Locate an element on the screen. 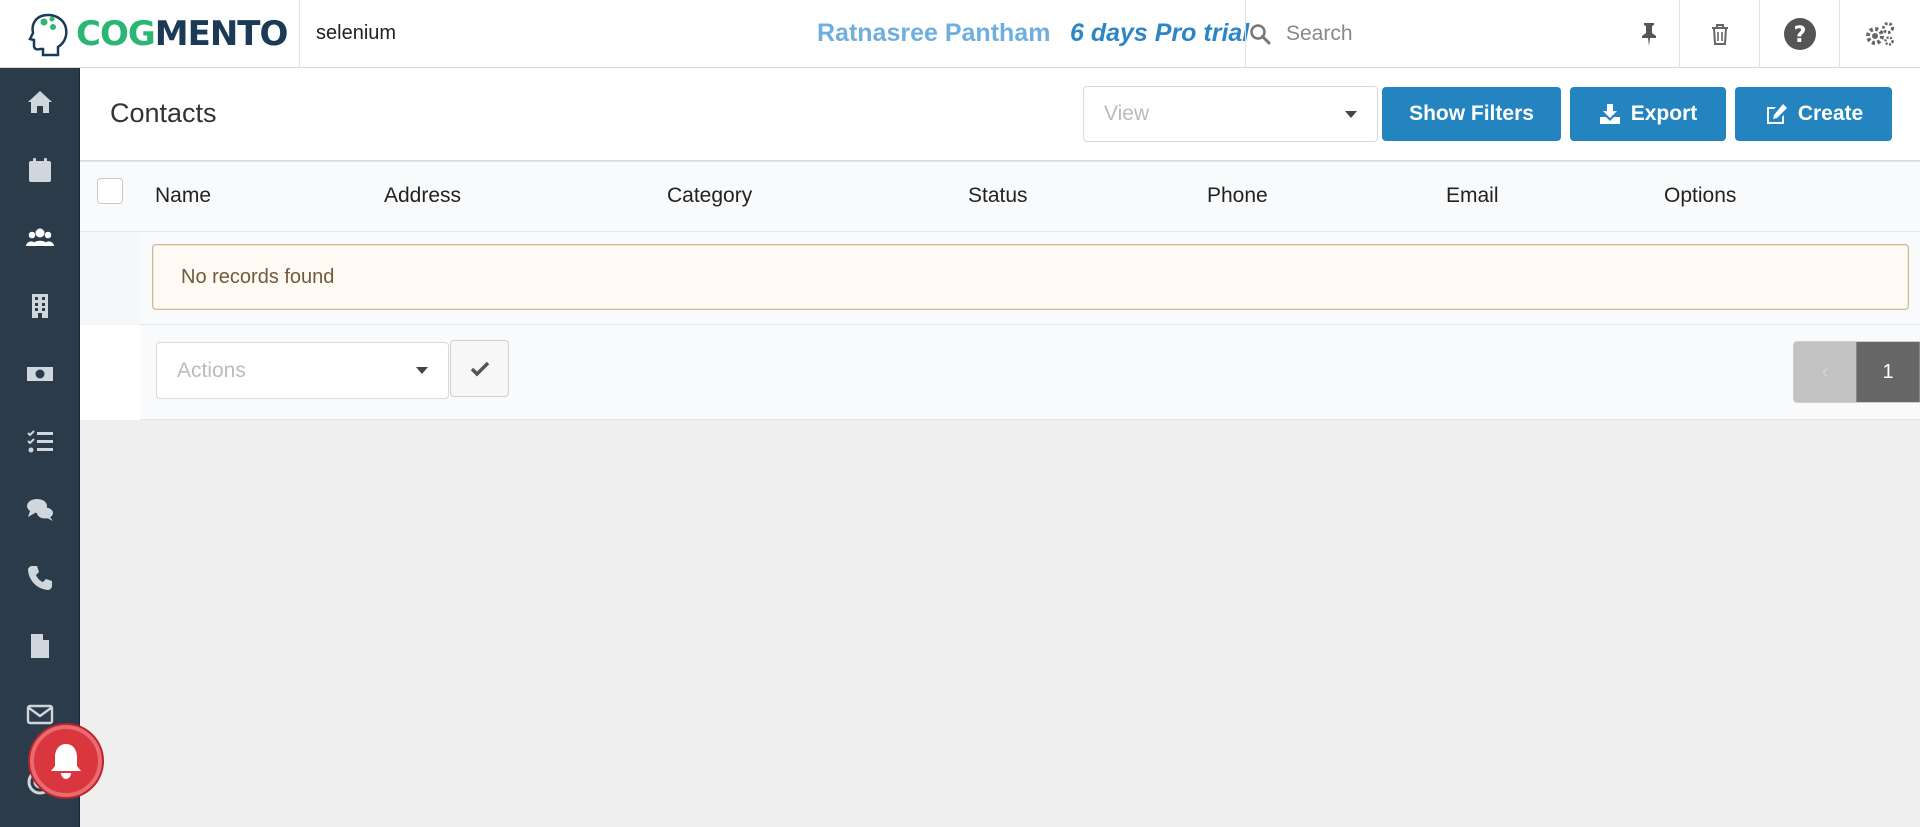  sidebar-item-home is located at coordinates (40, 102).